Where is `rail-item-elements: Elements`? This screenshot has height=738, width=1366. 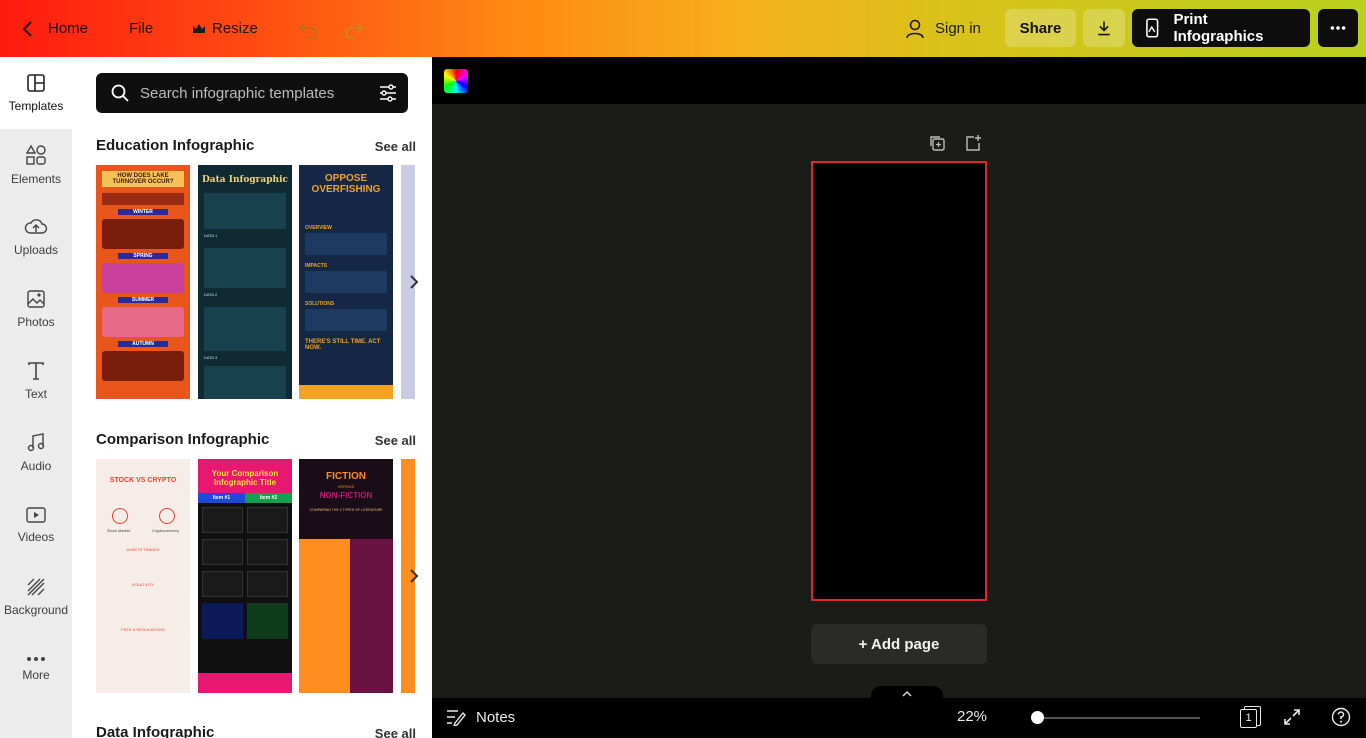
rail-item-elements: Elements is located at coordinates (36, 165).